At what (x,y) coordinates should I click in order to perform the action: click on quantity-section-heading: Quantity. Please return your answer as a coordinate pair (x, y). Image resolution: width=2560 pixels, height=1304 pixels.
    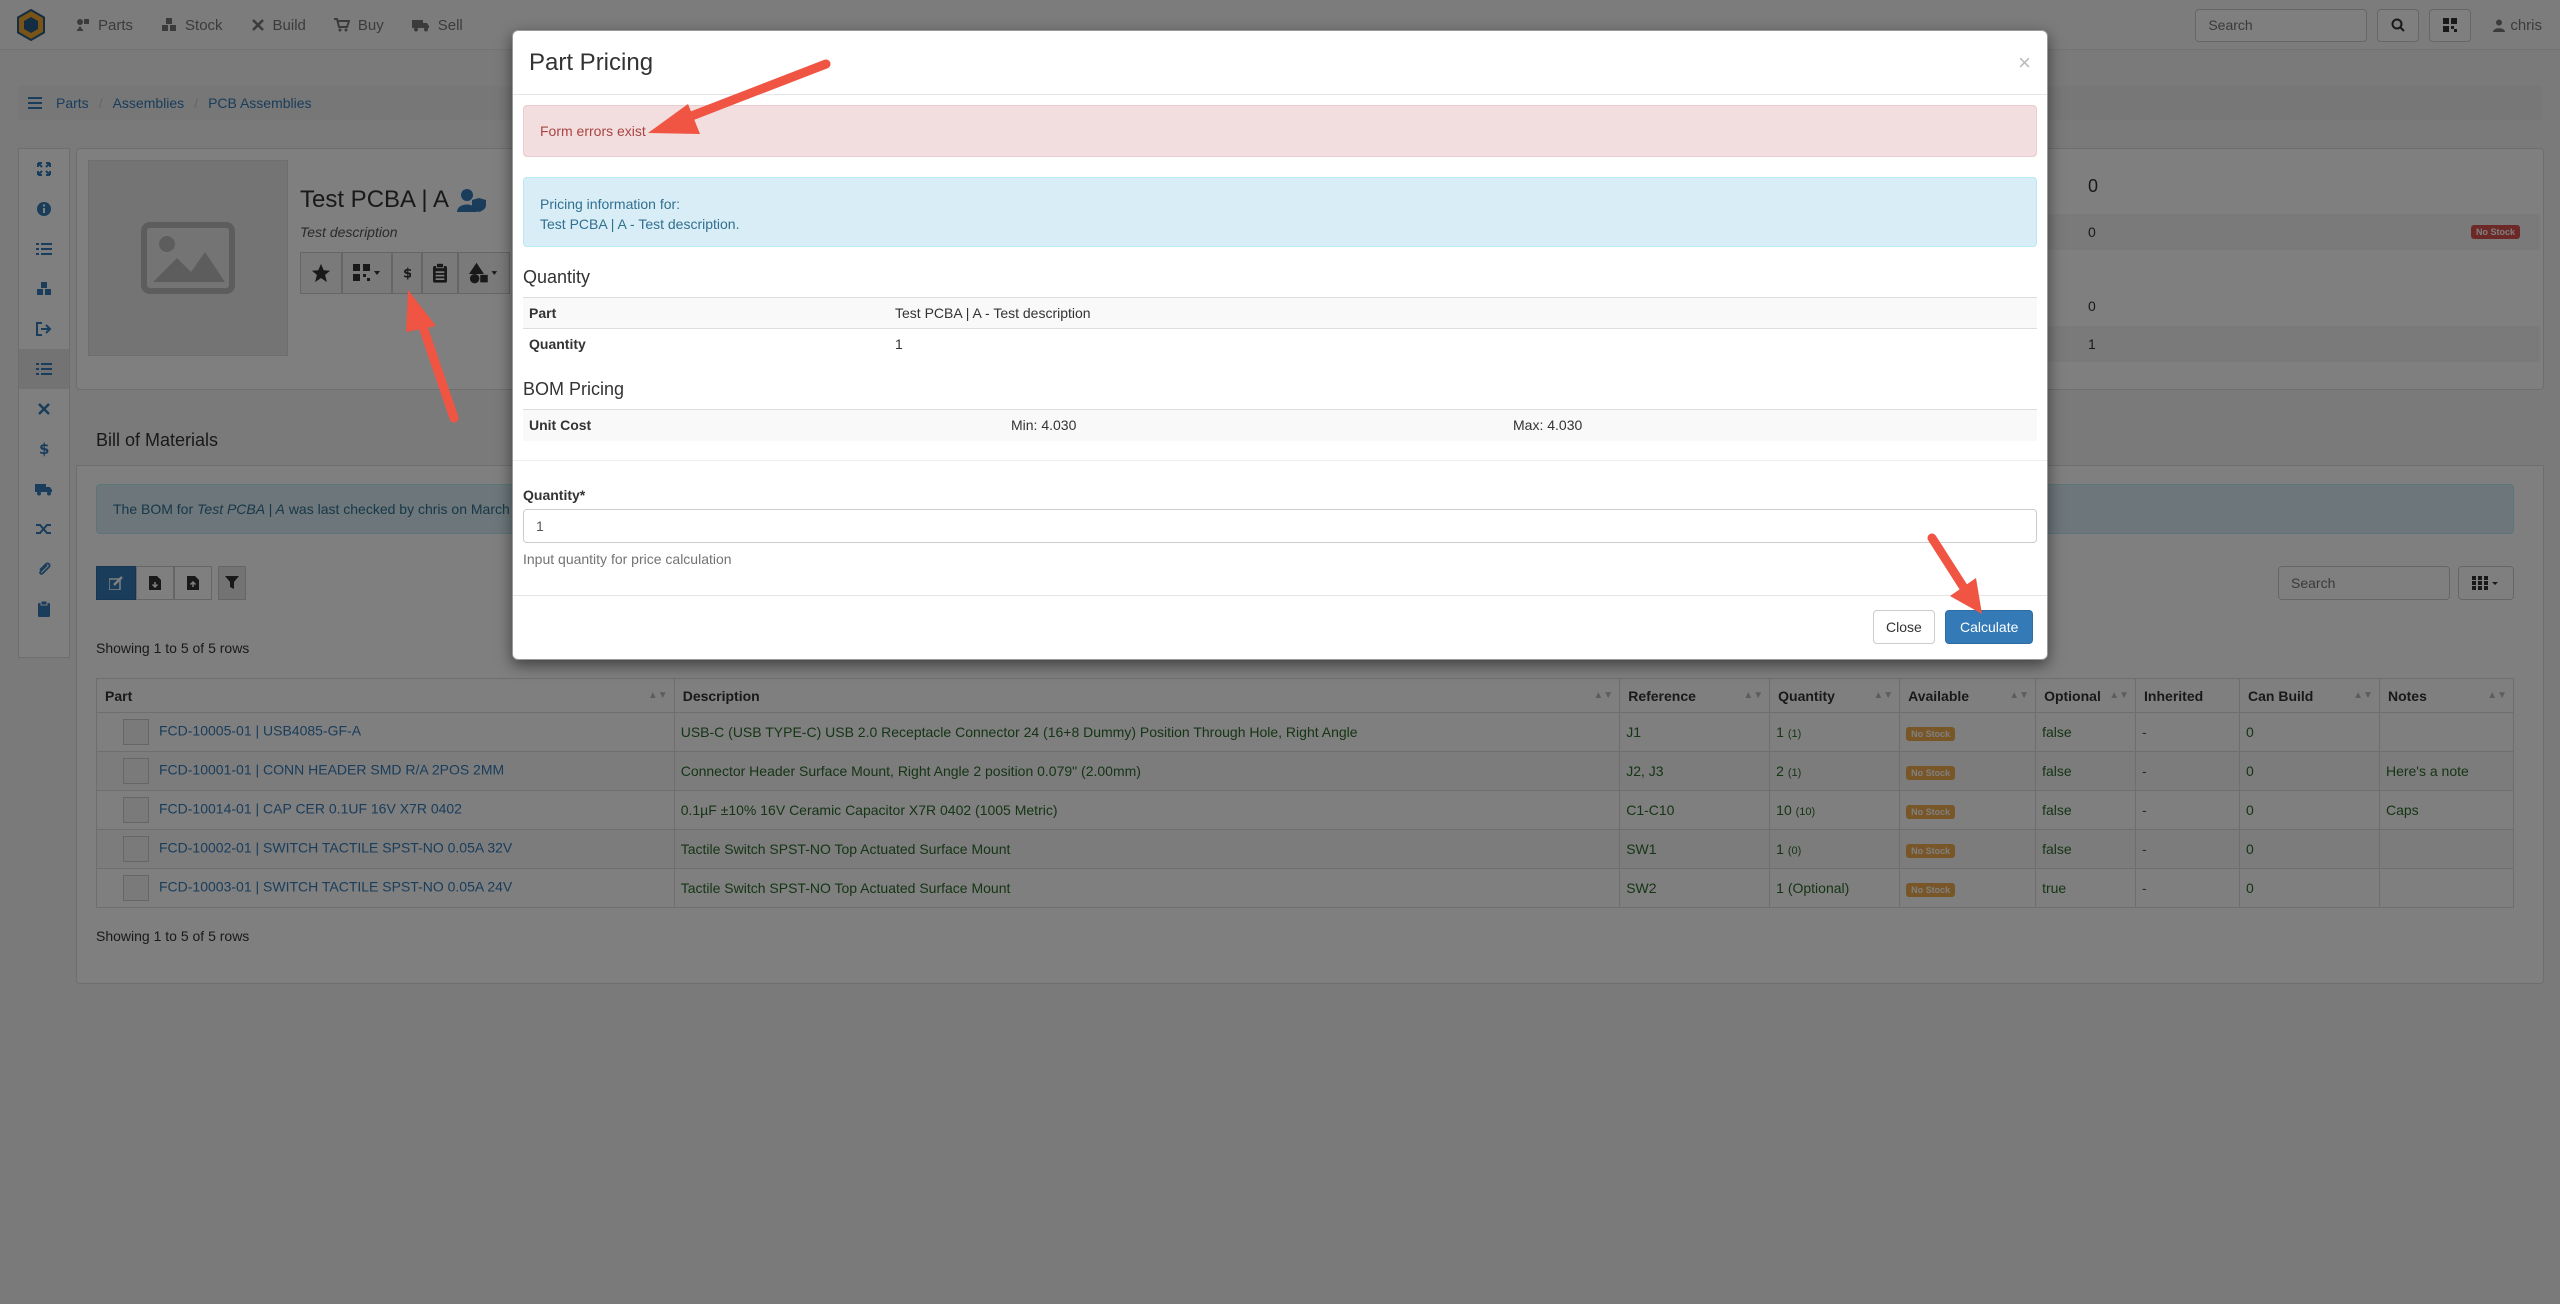
    Looking at the image, I should click on (557, 277).